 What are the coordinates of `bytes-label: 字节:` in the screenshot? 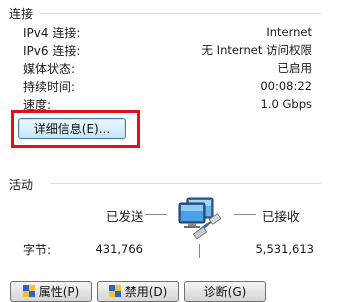 It's located at (37, 250).